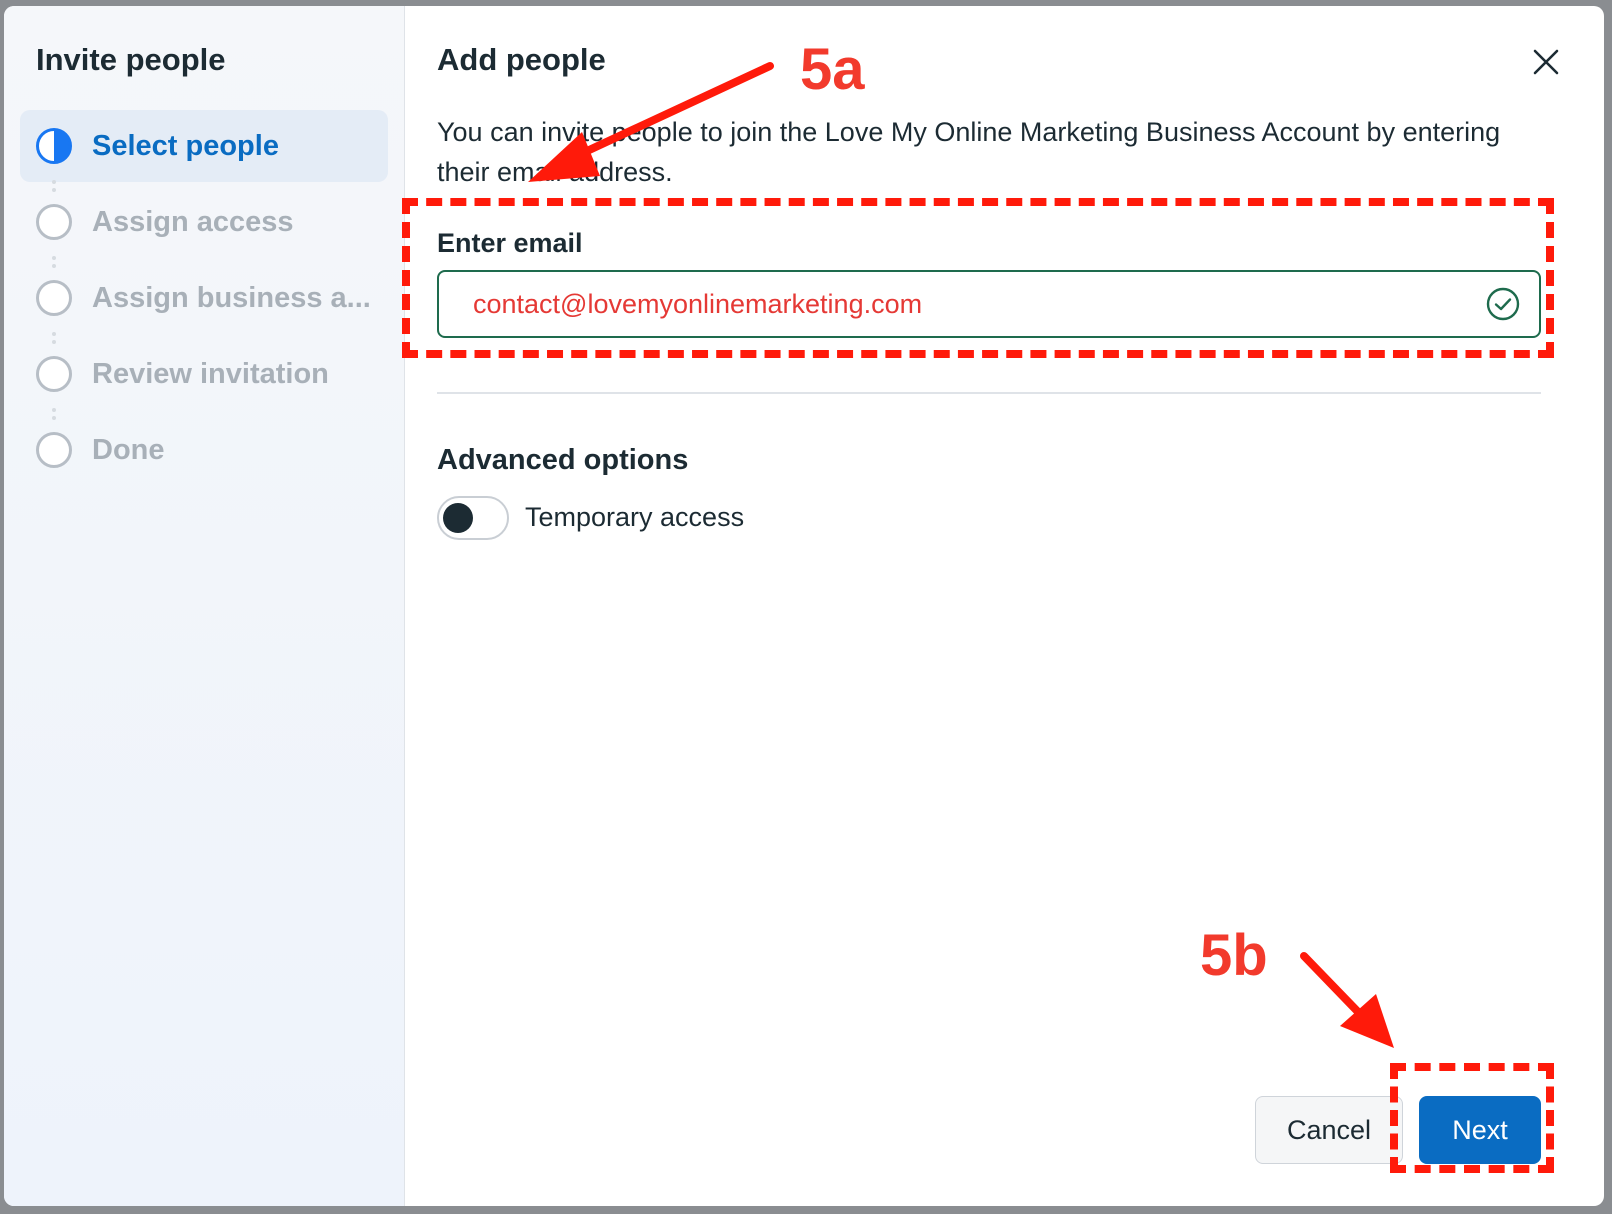  I want to click on step-label: Review invitation, so click(210, 373).